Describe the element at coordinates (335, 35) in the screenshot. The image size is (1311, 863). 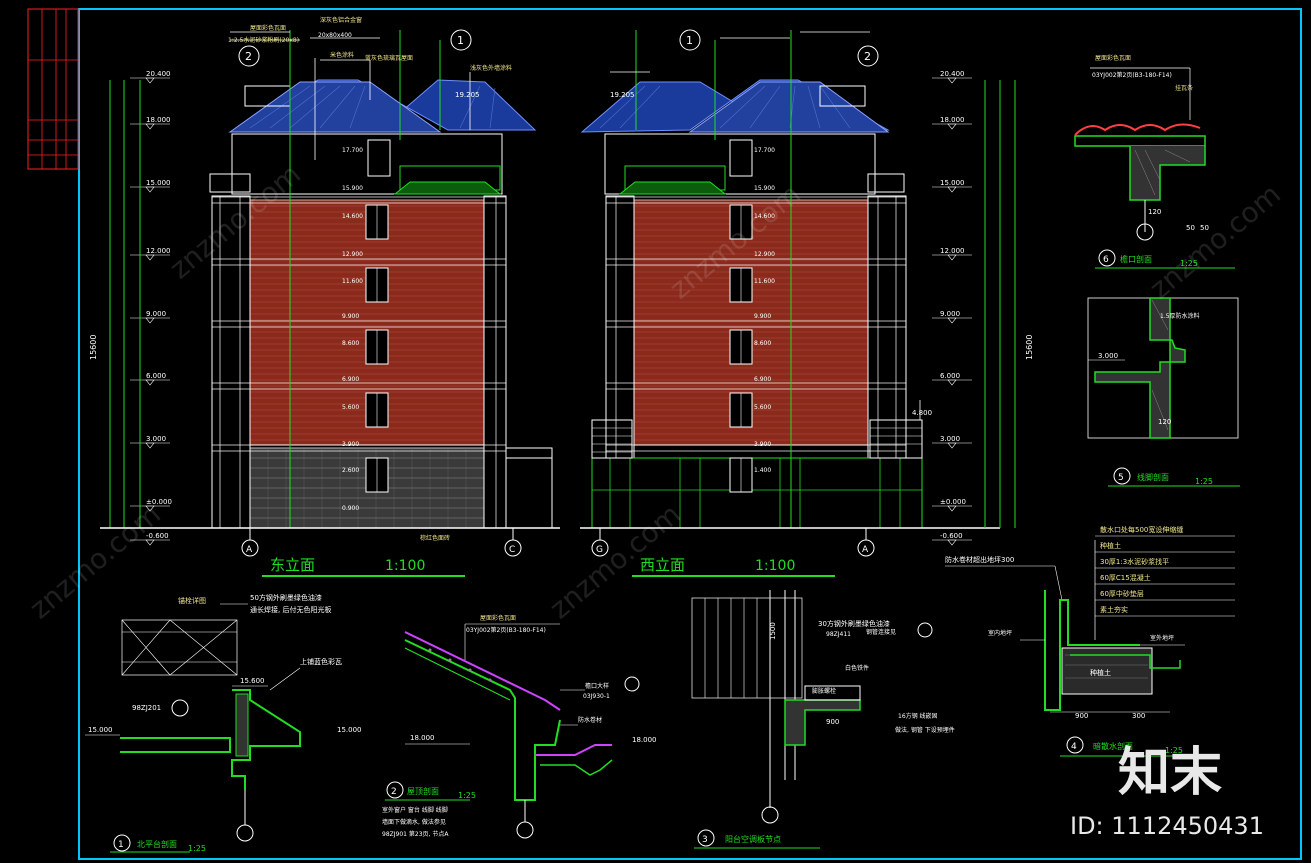
I see `east-note-2: 20x80x400` at that location.